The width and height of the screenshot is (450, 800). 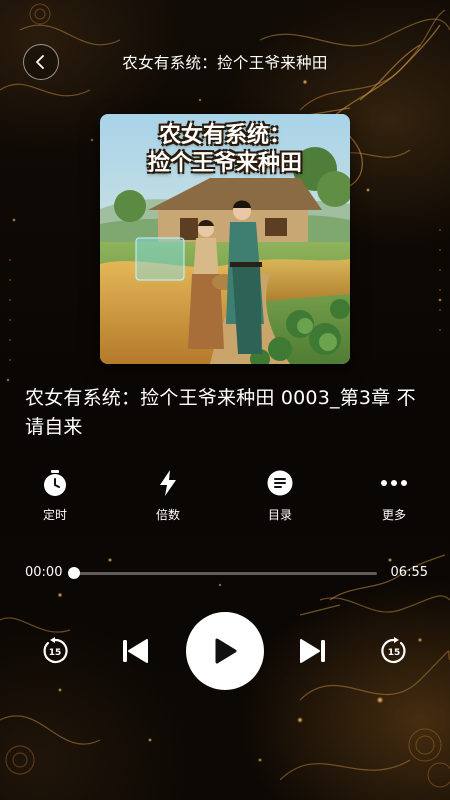 I want to click on forward-seconds: 15, so click(x=394, y=653).